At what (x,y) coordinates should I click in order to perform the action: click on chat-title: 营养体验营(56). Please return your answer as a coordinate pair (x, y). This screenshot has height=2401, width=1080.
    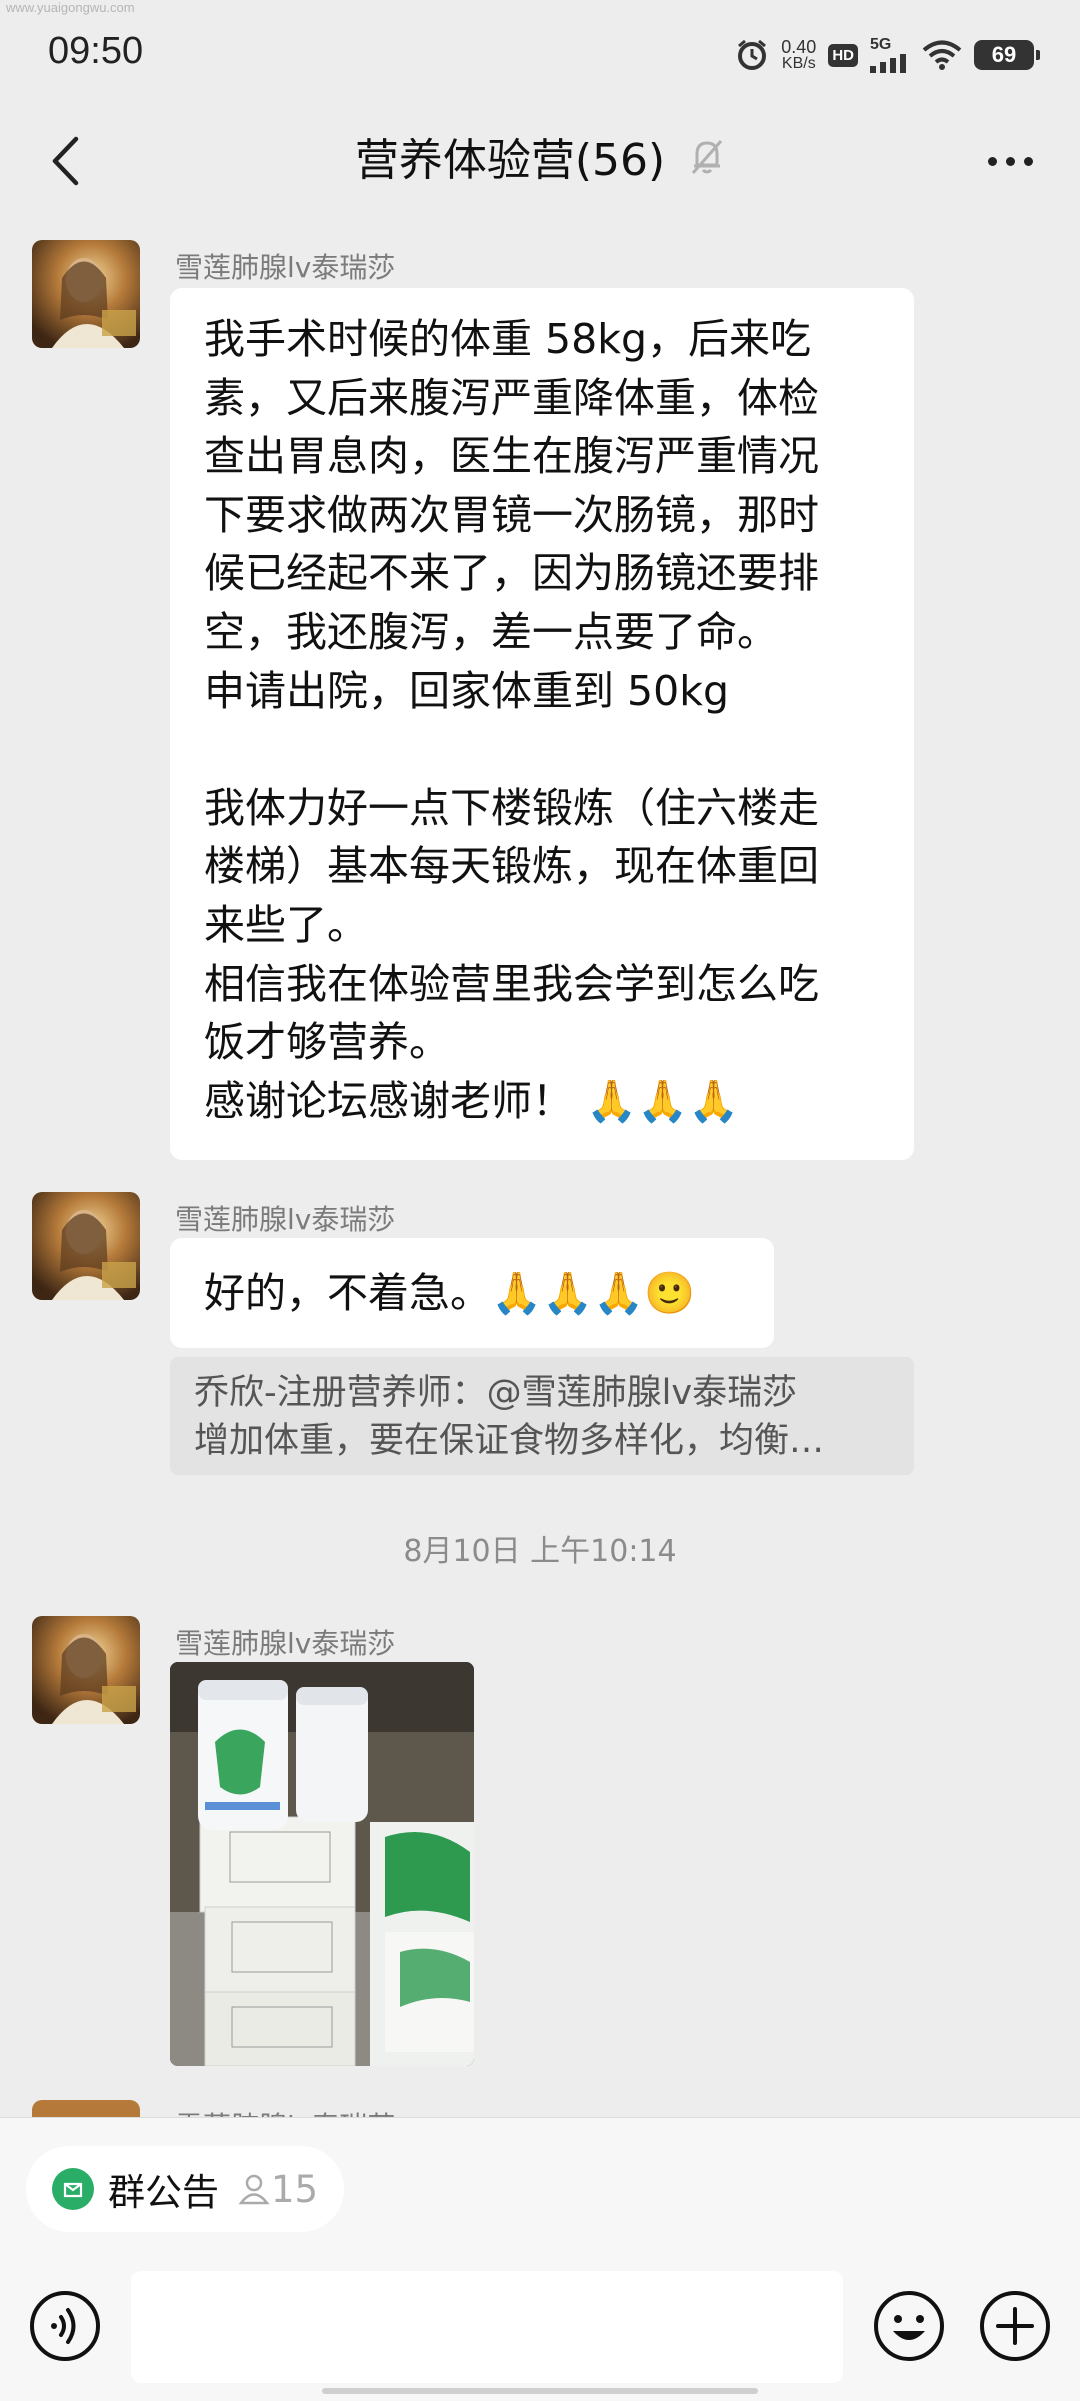
    Looking at the image, I should click on (540, 161).